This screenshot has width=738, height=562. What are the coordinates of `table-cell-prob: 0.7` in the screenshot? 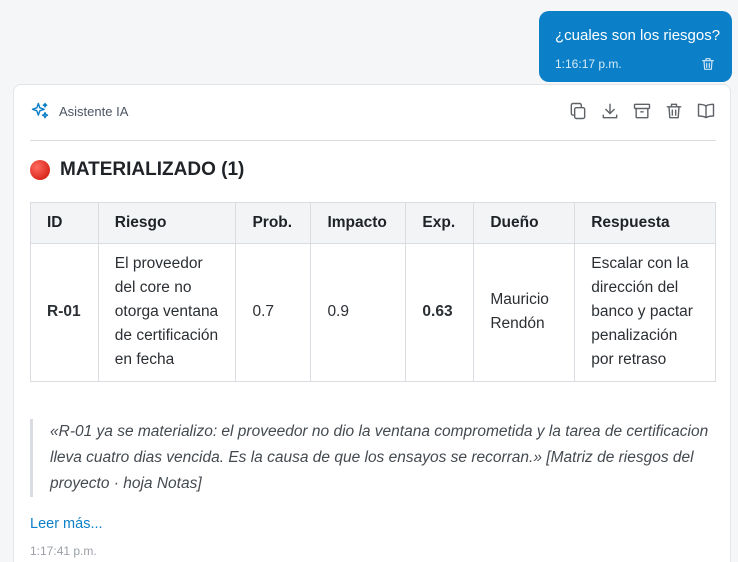 It's located at (273, 312).